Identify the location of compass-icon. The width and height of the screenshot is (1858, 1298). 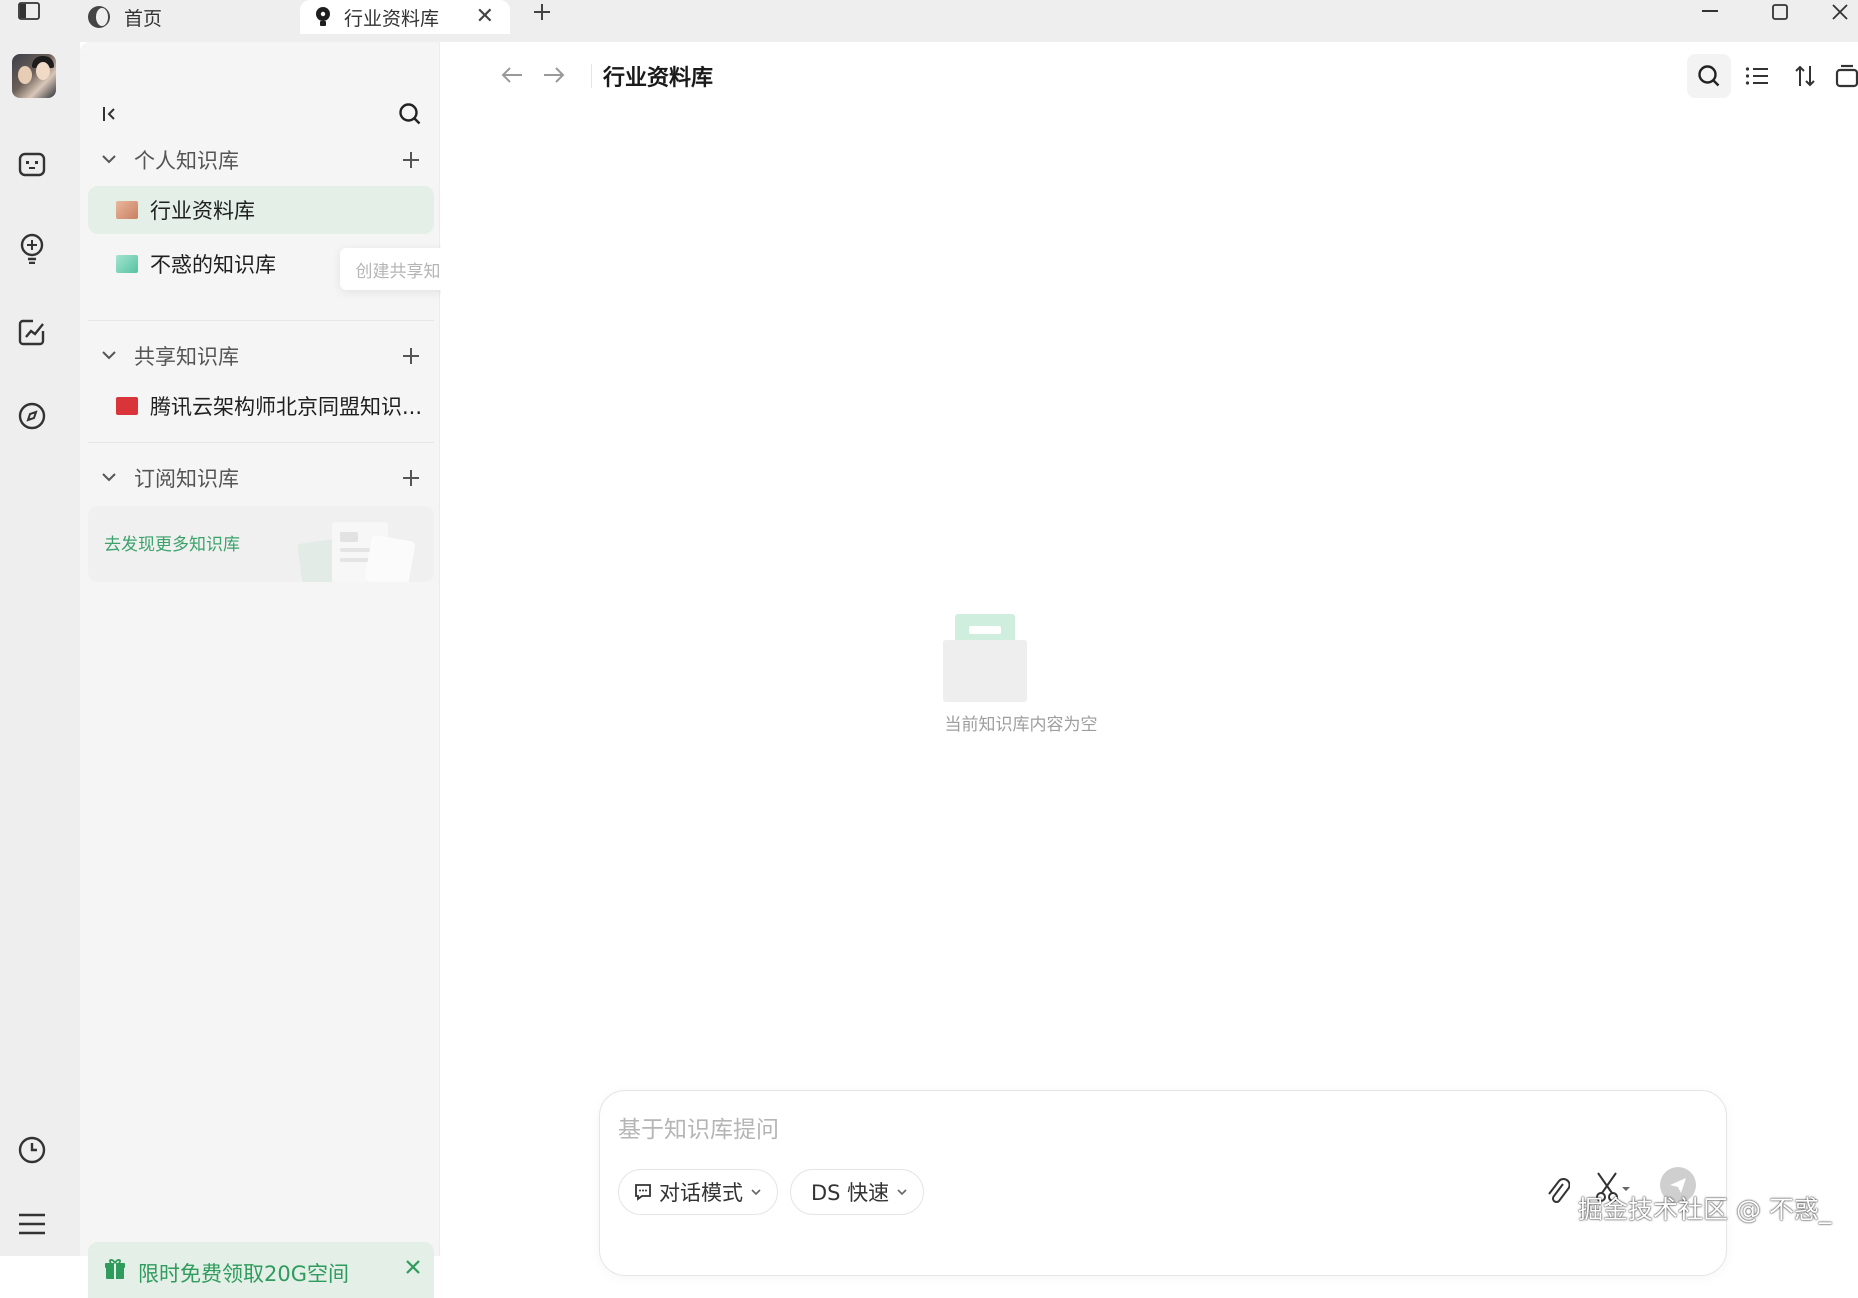
(32, 416).